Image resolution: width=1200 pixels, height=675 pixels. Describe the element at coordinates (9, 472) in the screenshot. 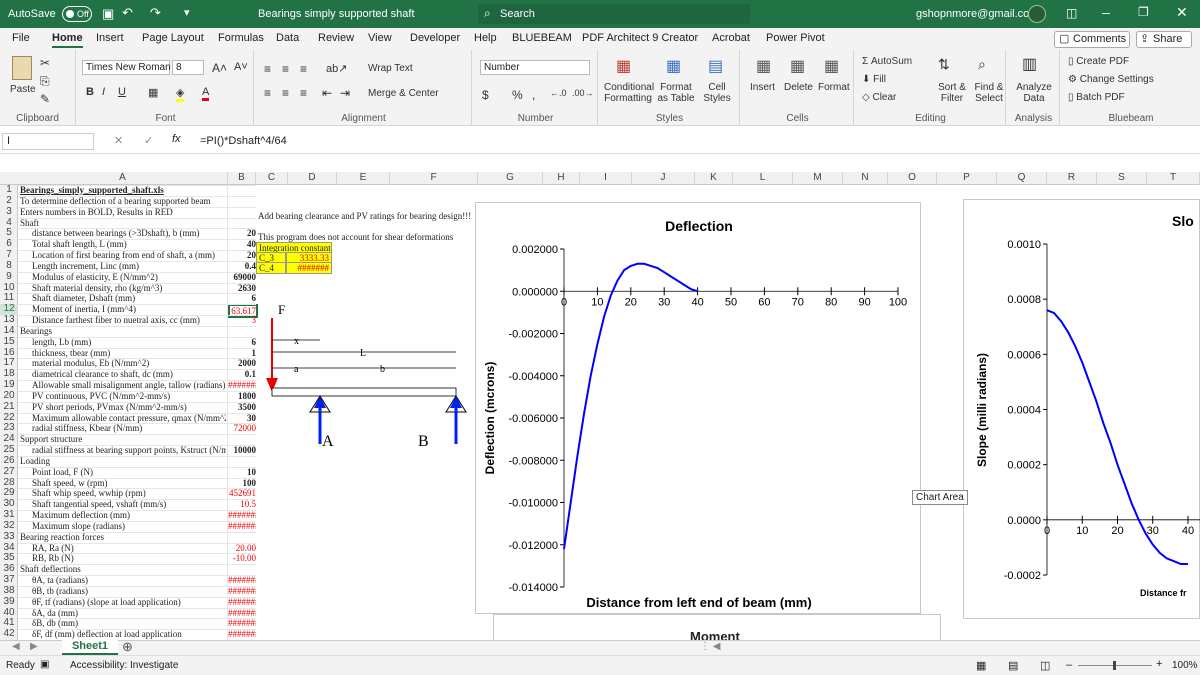

I see `row-header: 27` at that location.